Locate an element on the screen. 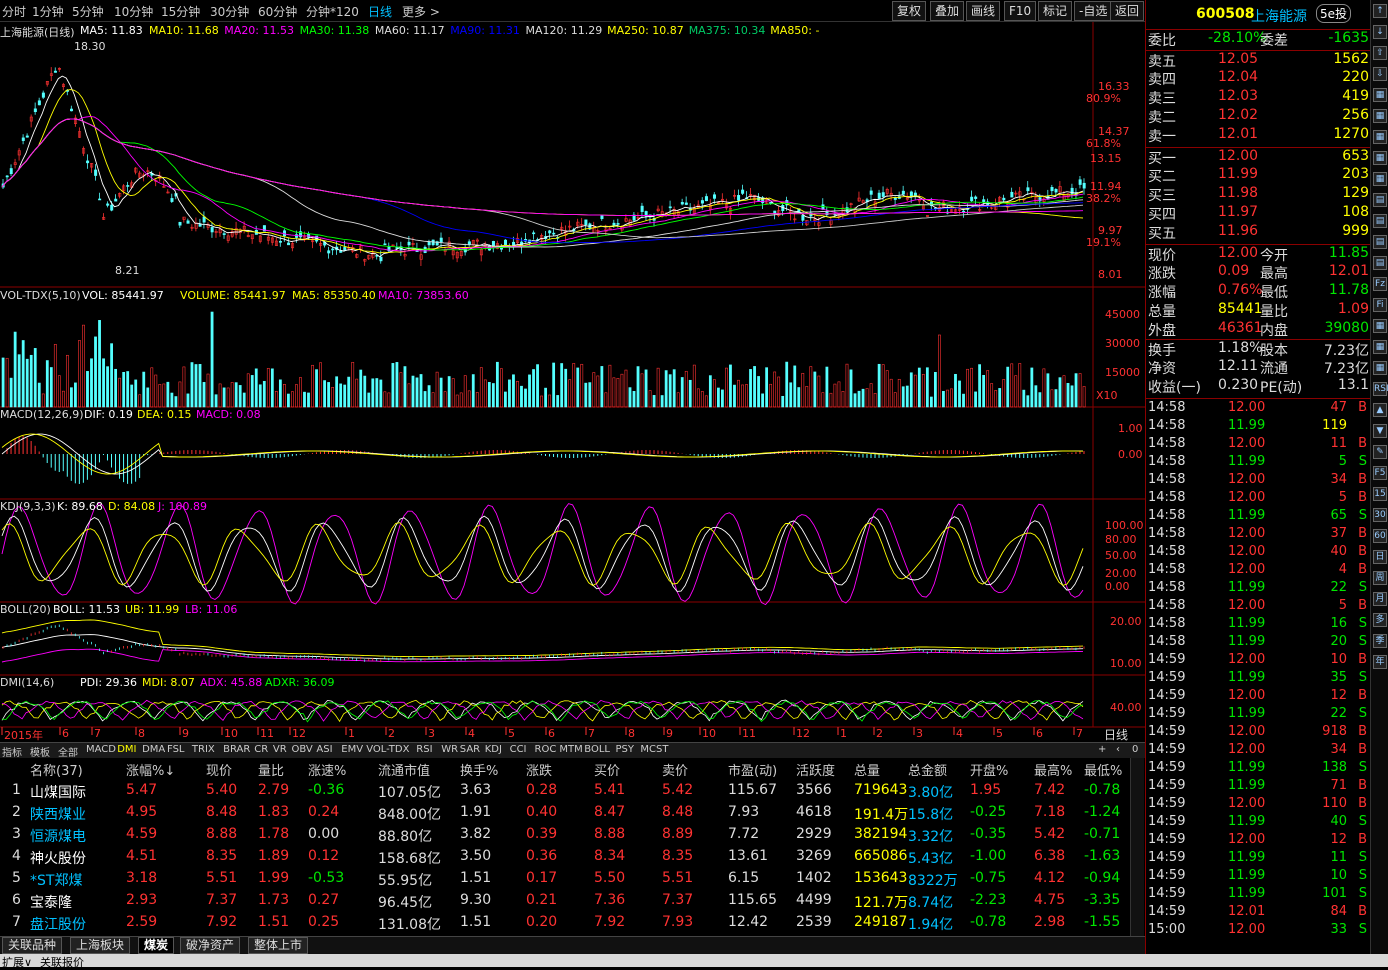  table-scrollbar is located at coordinates (1137, 847).